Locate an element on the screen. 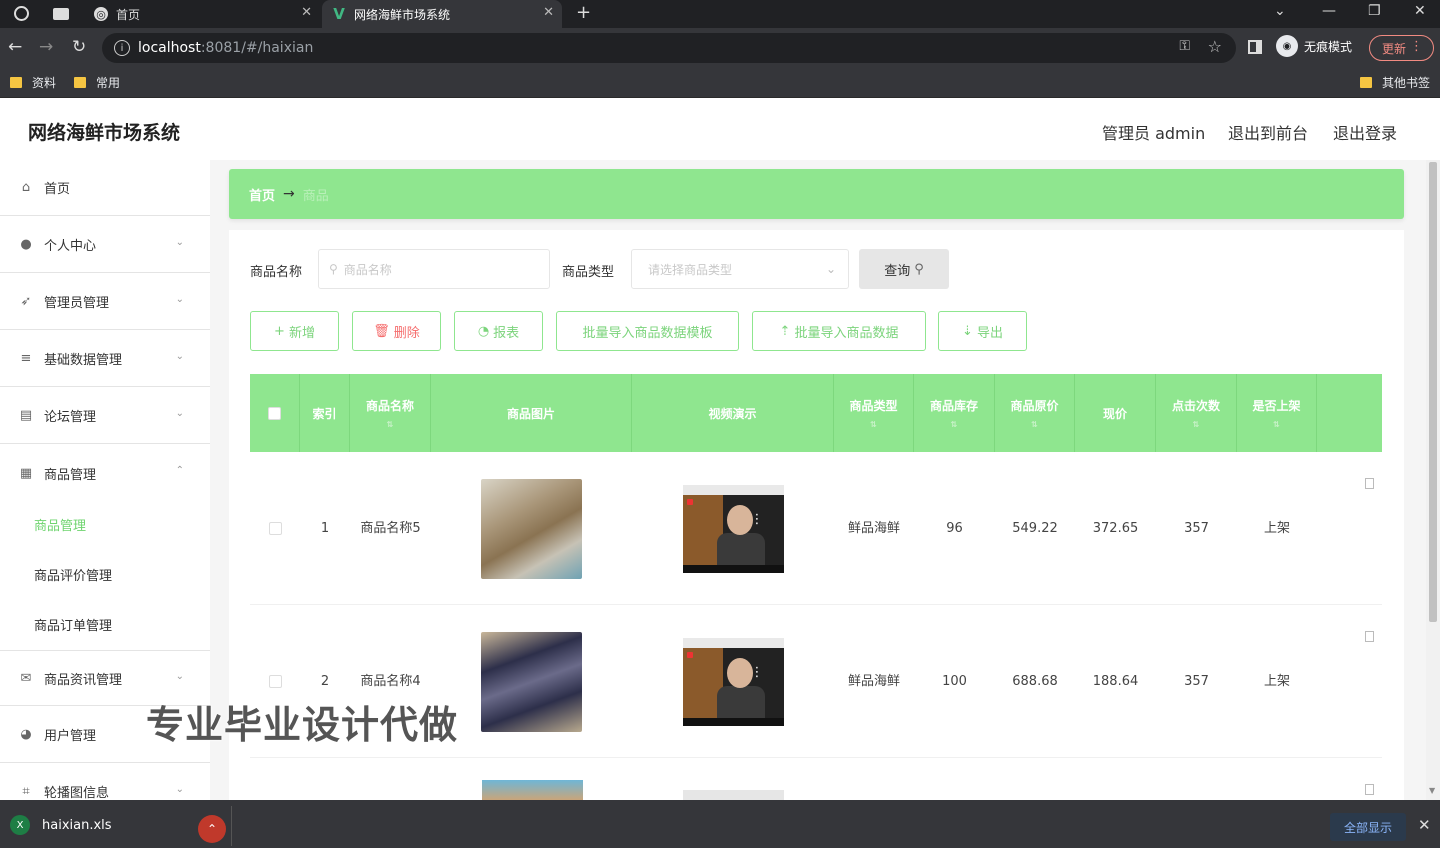 The height and width of the screenshot is (848, 1440). sidebar-item-home: ⌂ 首页 is located at coordinates (105, 188).